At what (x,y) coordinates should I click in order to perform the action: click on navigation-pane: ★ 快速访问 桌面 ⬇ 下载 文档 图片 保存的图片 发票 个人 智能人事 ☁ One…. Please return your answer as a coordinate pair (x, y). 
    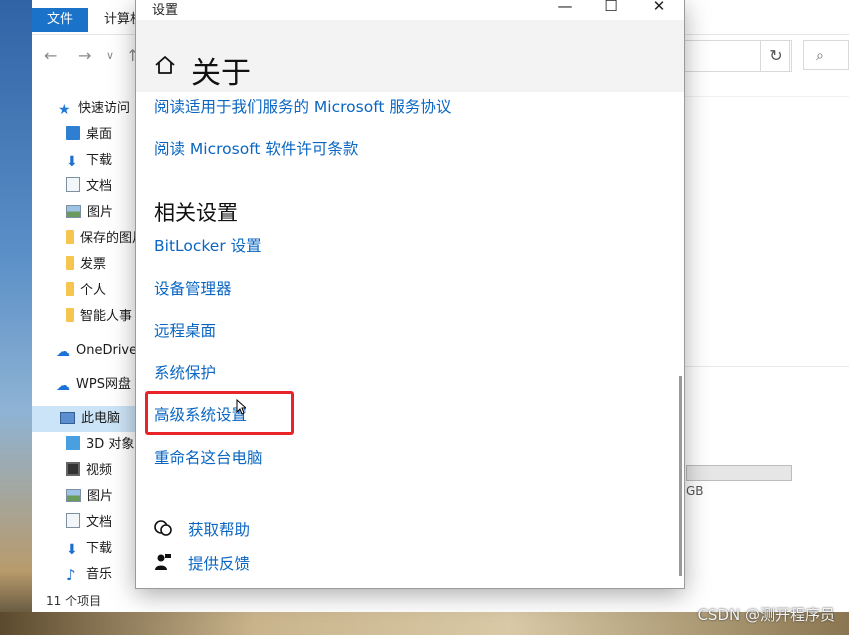
    Looking at the image, I should click on (88, 340).